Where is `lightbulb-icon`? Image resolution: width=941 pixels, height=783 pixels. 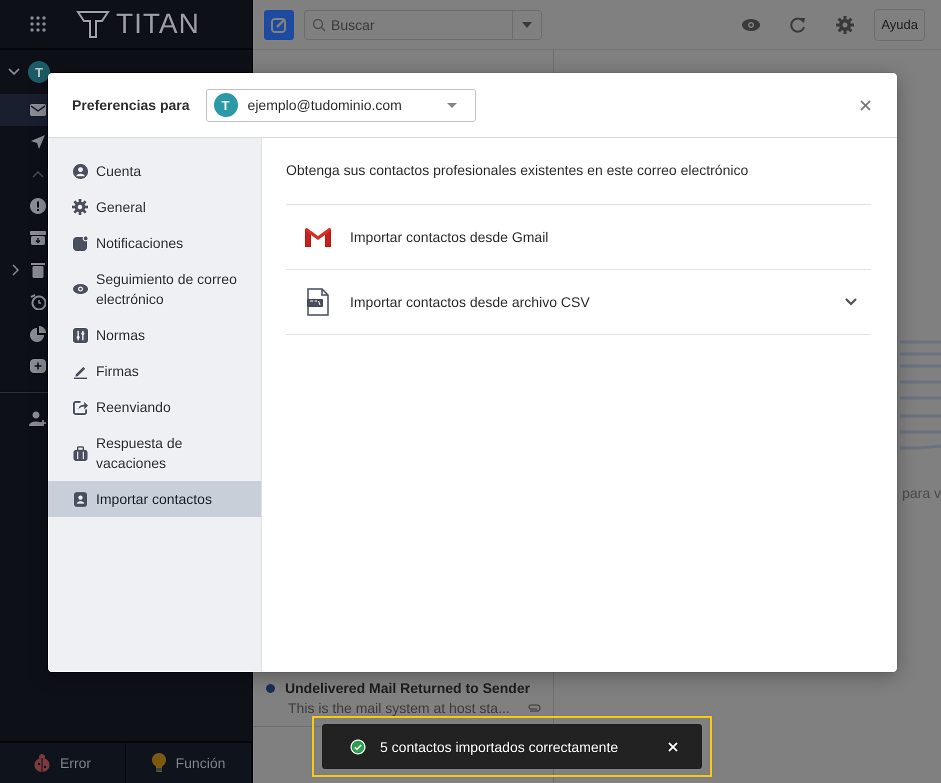
lightbulb-icon is located at coordinates (159, 763).